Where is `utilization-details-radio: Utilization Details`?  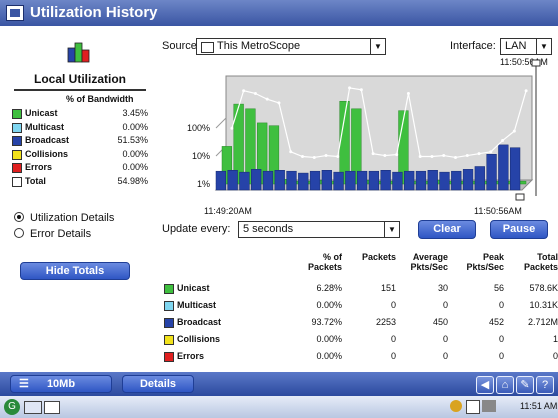 utilization-details-radio: Utilization Details is located at coordinates (64, 218).